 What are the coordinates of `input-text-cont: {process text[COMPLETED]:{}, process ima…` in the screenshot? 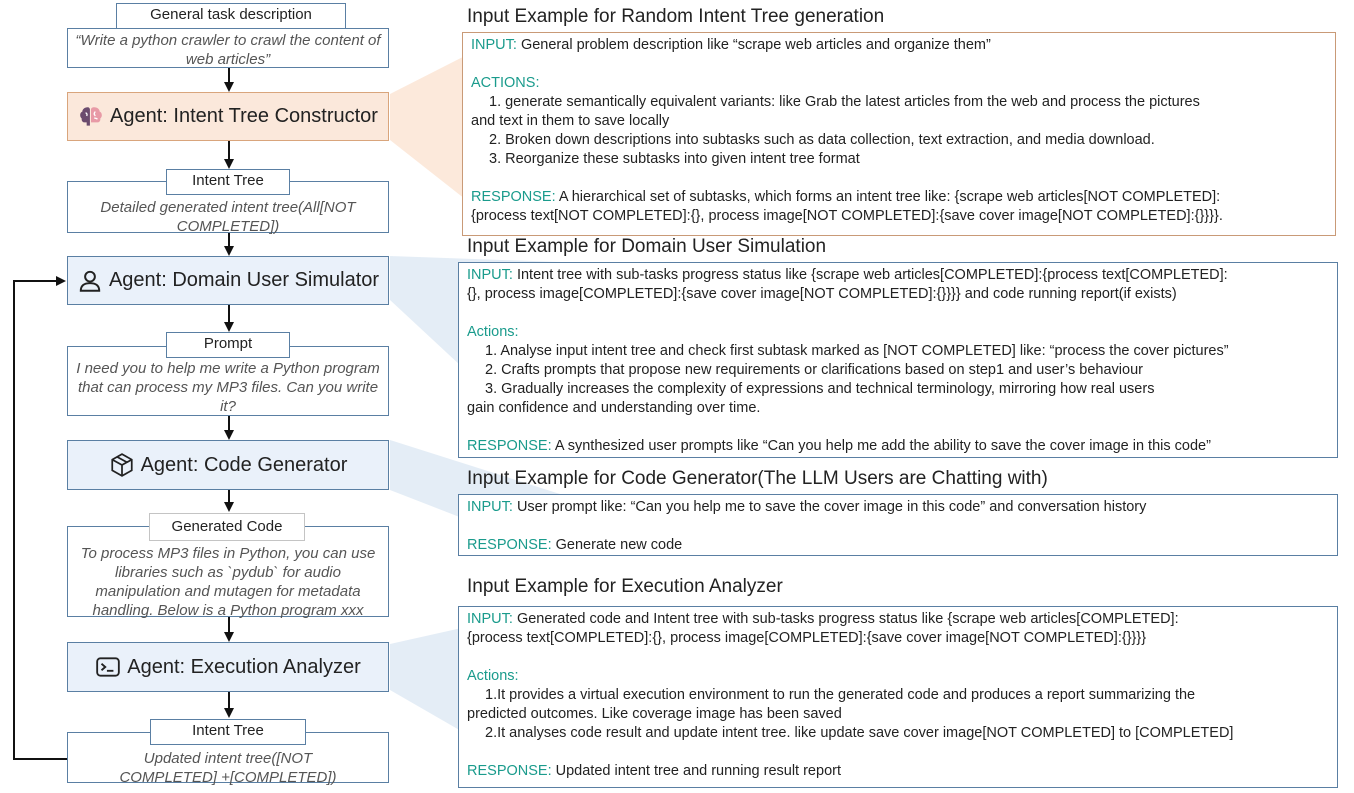 It's located at (807, 638).